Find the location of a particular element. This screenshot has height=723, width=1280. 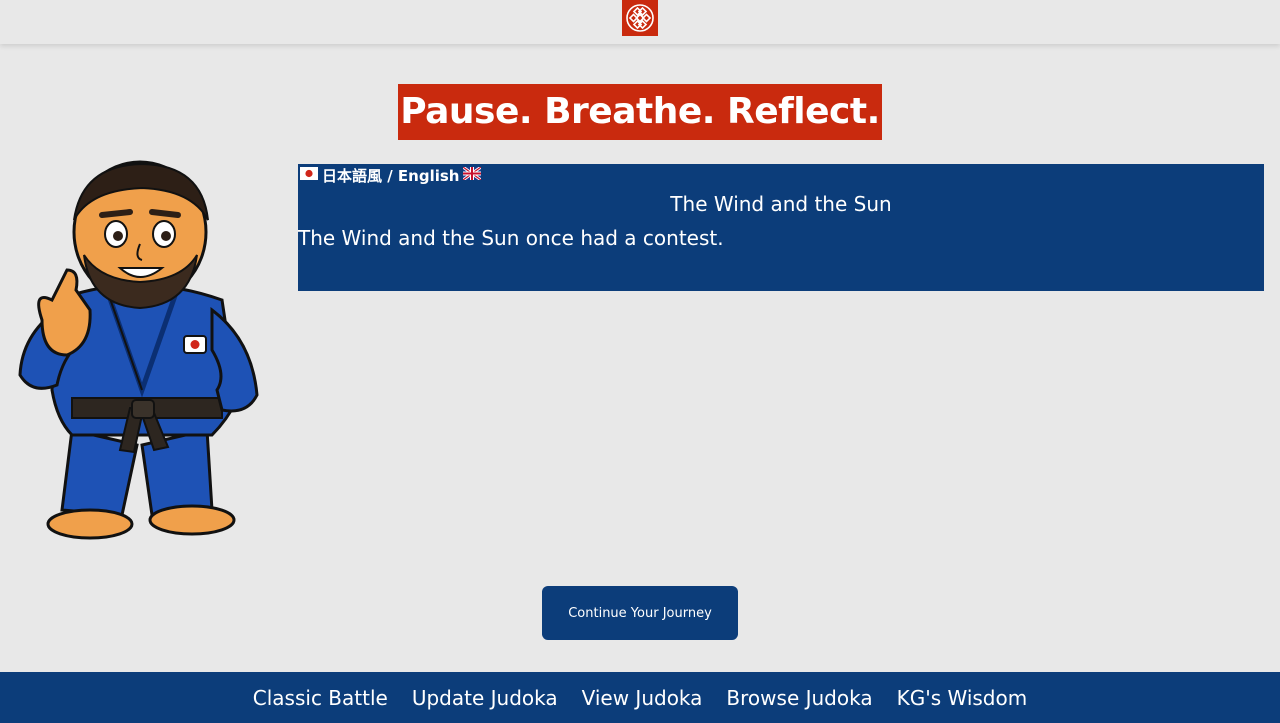

judoka-mascot-illustration is located at coordinates (141, 350).